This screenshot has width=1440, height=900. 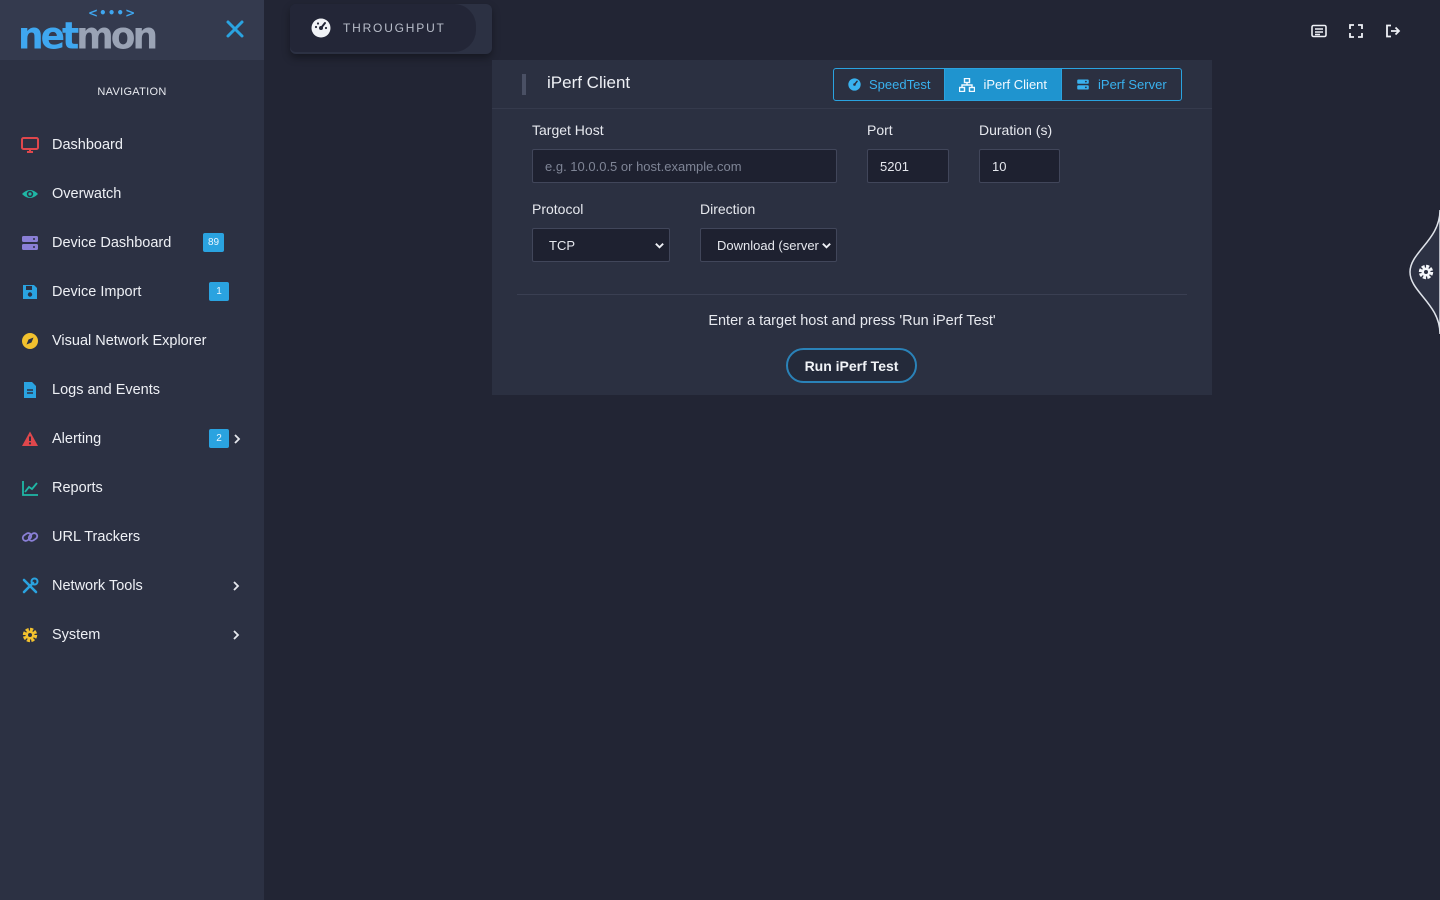 What do you see at coordinates (30, 341) in the screenshot?
I see `compass-icon` at bounding box center [30, 341].